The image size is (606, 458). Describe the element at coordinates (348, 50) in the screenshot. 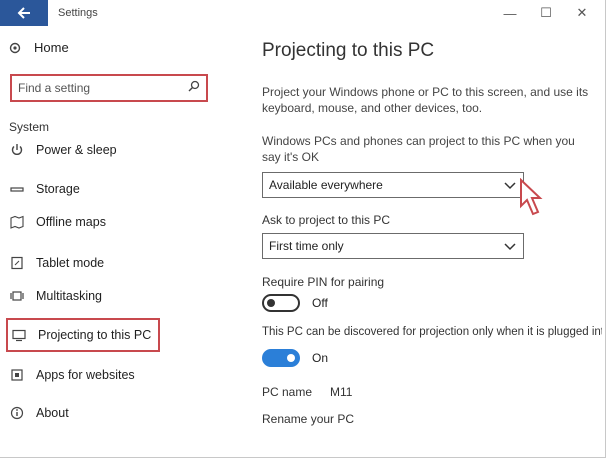

I see `page-title: Projecting to this PC` at that location.